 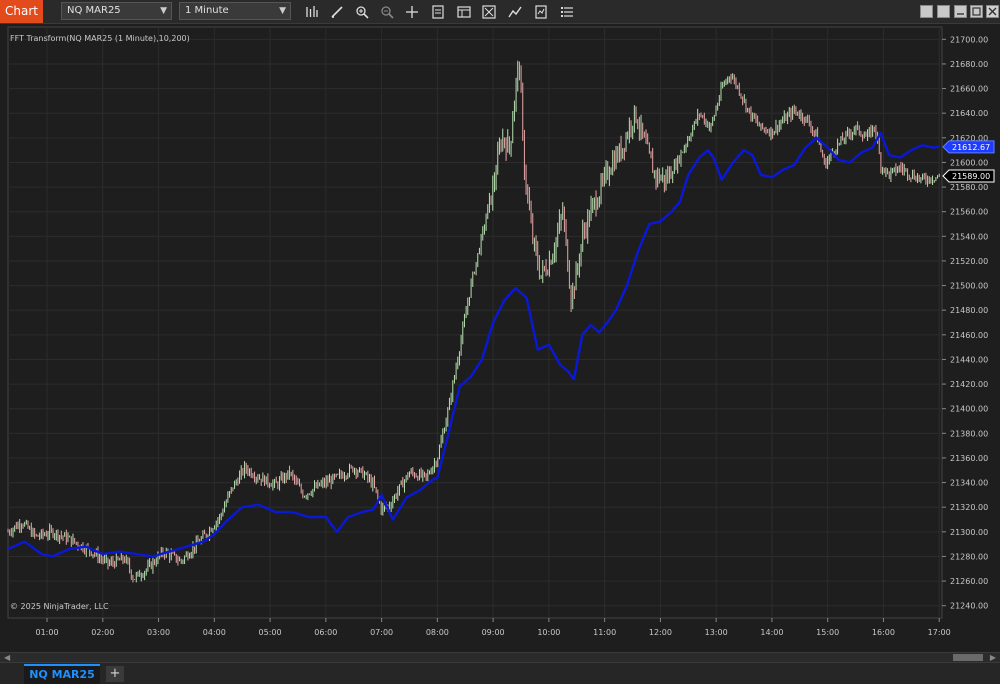 What do you see at coordinates (387, 12) in the screenshot?
I see `zoom-out-icon` at bounding box center [387, 12].